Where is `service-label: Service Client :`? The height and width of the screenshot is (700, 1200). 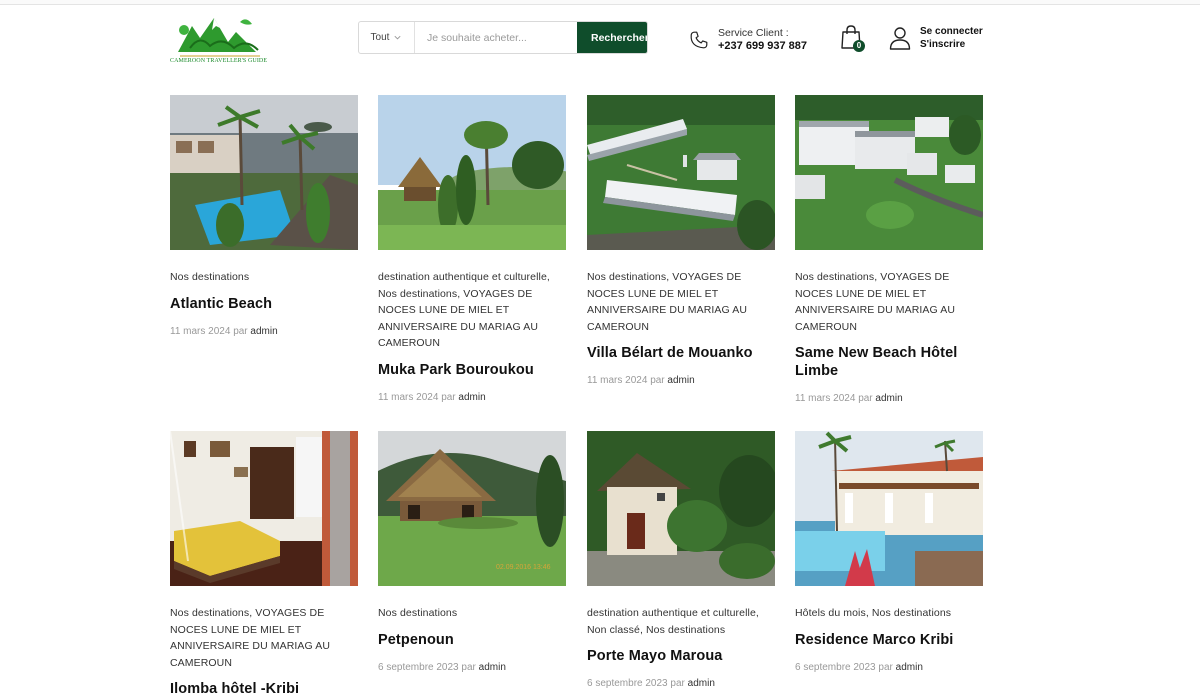 service-label: Service Client : is located at coordinates (753, 33).